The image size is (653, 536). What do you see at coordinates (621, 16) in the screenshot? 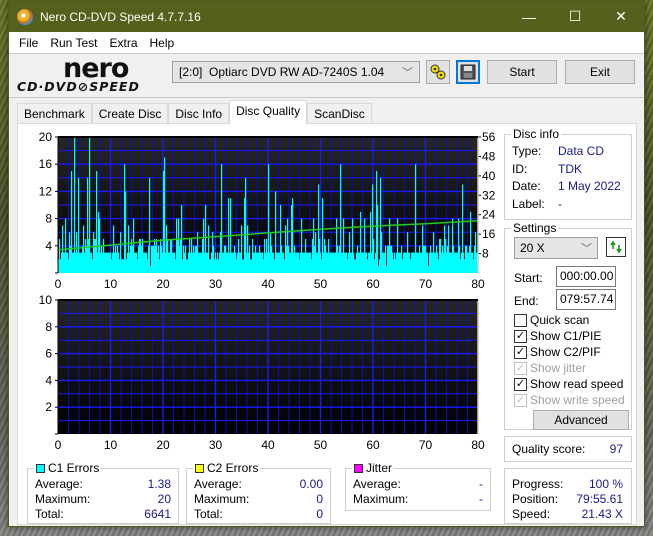
I see `close-button: ✕` at bounding box center [621, 16].